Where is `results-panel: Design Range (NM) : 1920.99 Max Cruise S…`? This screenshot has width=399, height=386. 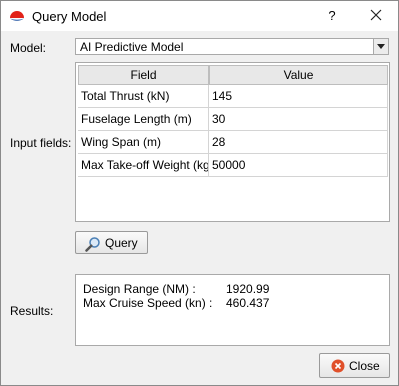
results-panel: Design Range (NM) : 1920.99 Max Cruise S… is located at coordinates (232, 310).